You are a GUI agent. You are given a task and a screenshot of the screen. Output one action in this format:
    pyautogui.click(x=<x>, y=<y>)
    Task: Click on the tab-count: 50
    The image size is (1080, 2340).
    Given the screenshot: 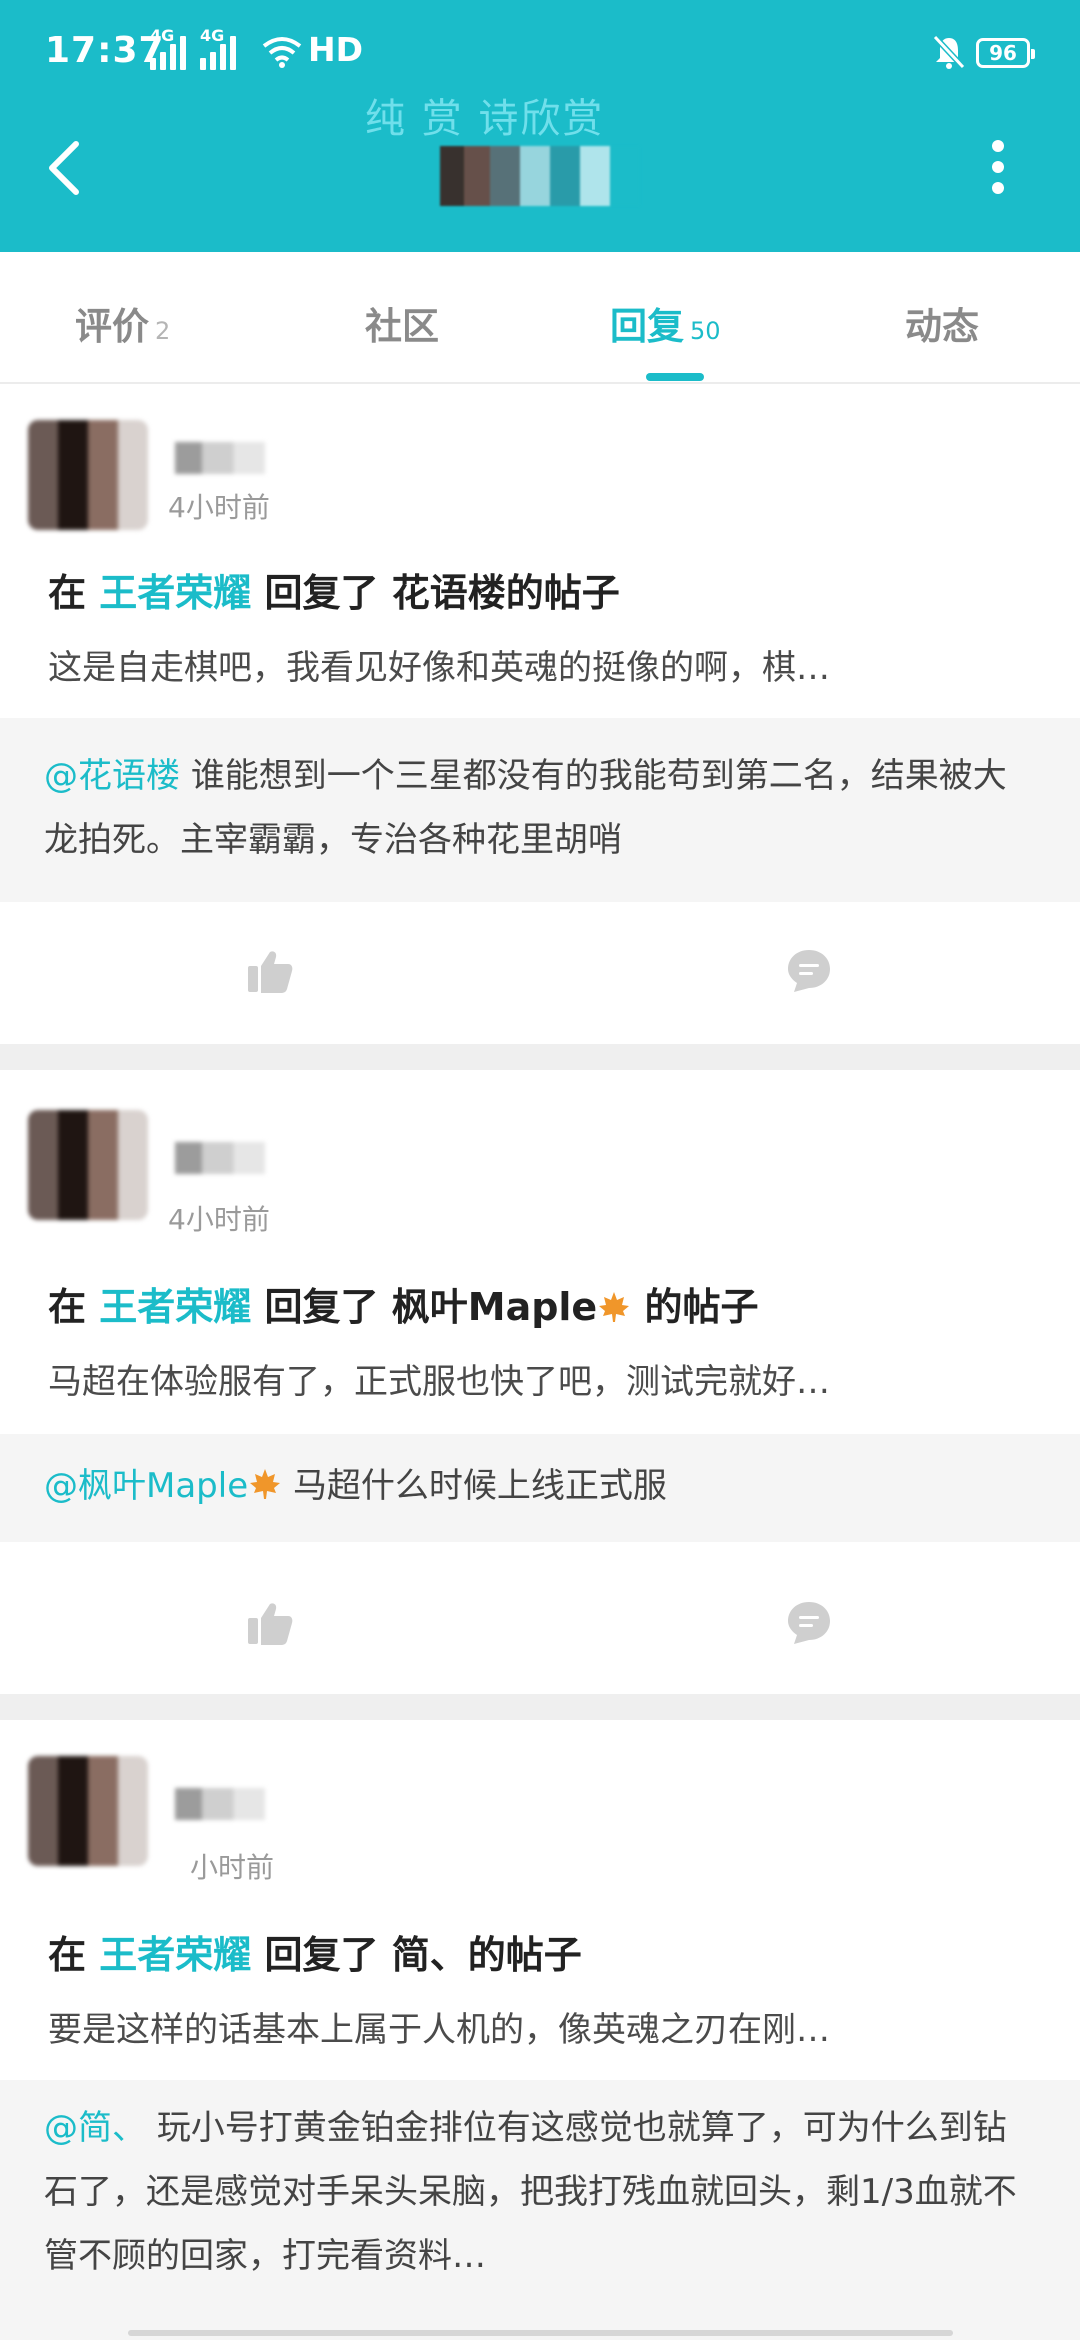 What is the action you would take?
    pyautogui.click(x=705, y=331)
    